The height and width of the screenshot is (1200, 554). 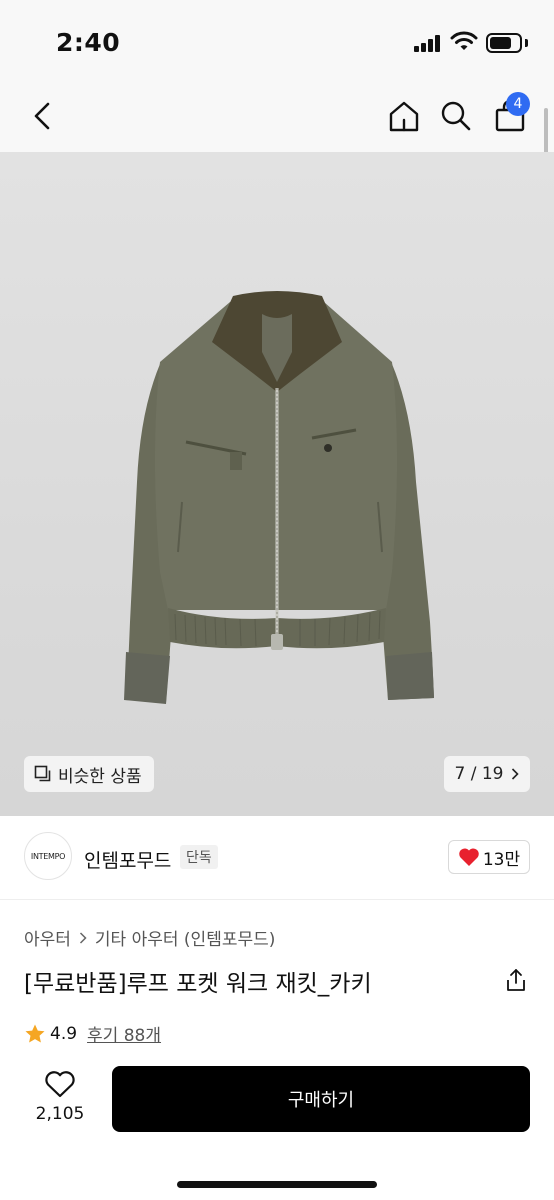 I want to click on section-divider, so click(x=277, y=899).